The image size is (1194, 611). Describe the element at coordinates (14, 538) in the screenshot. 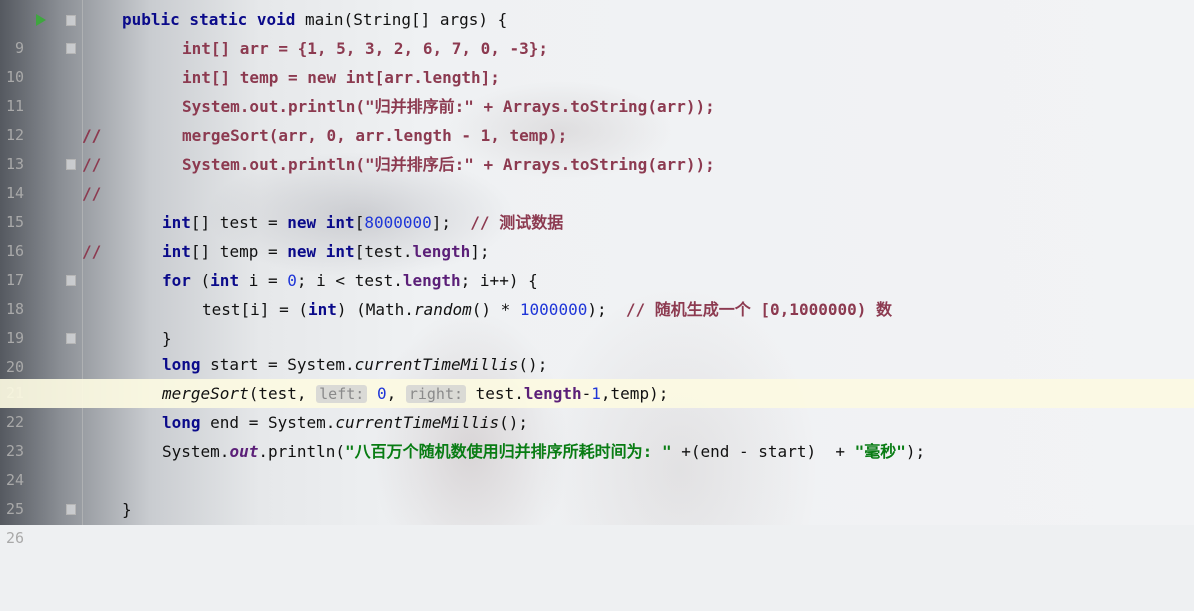

I see `line-number: 26` at that location.